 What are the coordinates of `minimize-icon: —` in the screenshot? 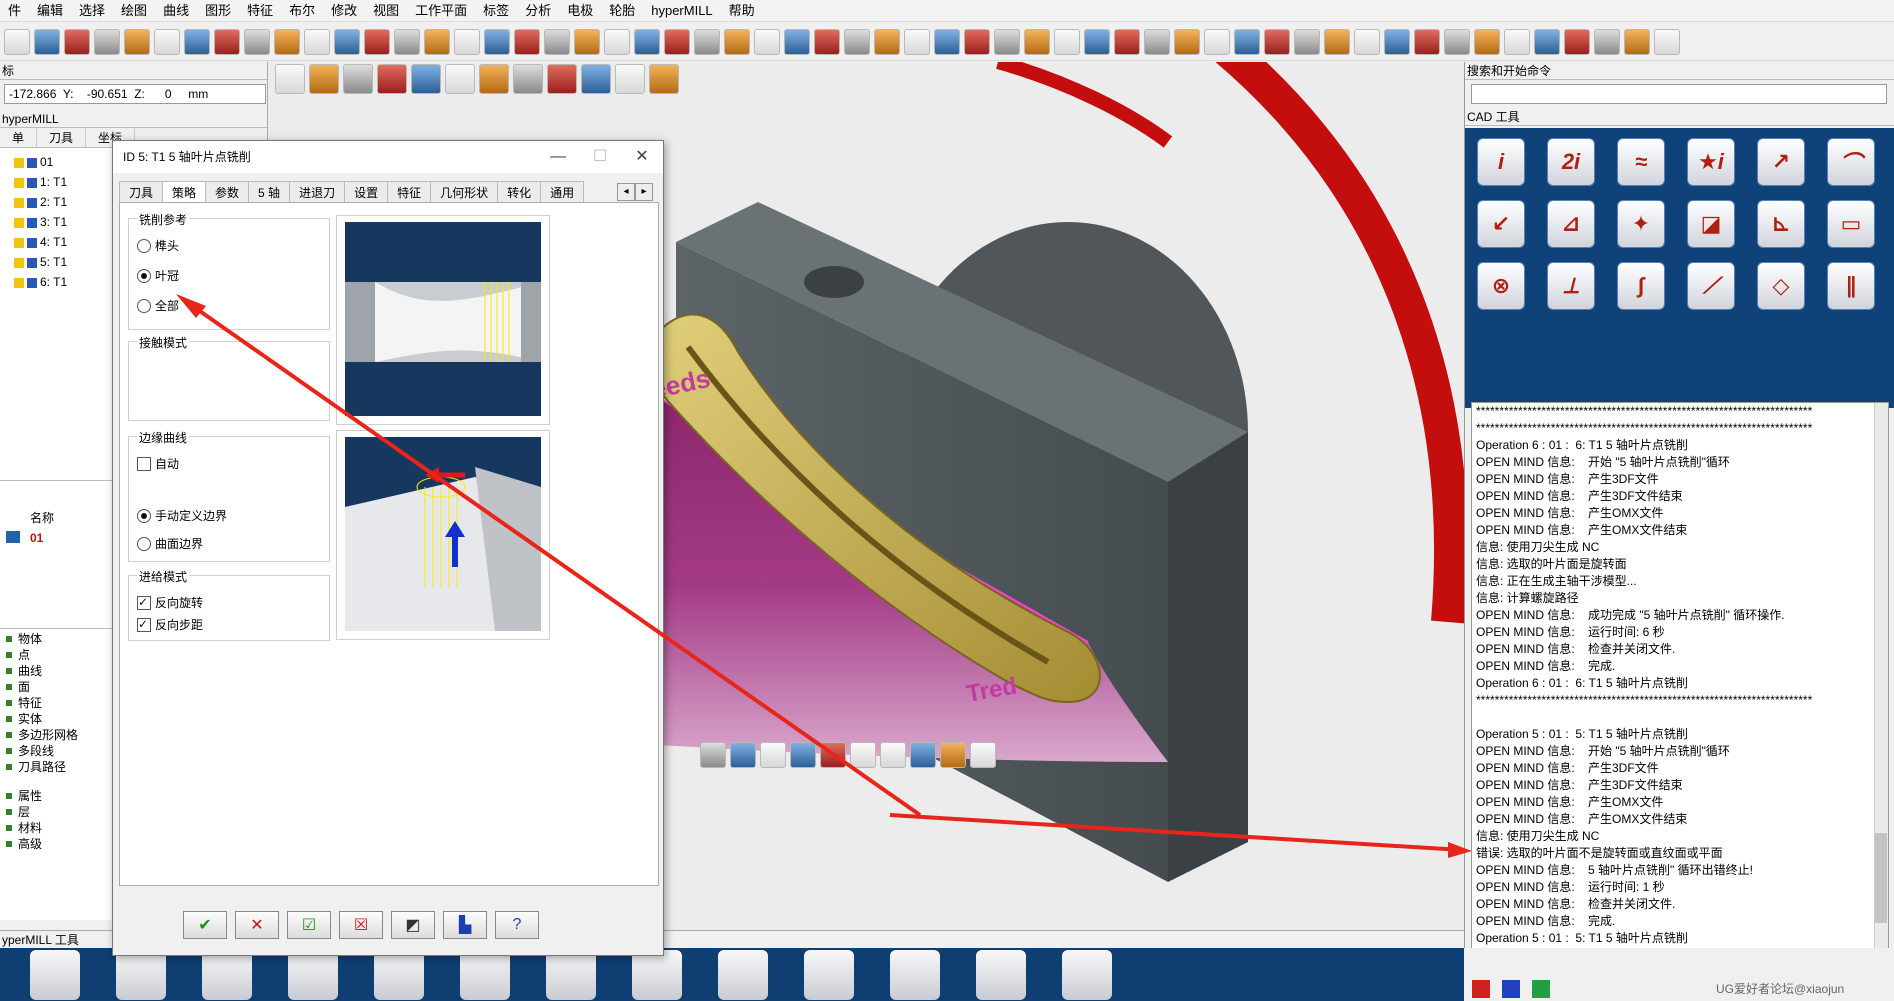 It's located at (558, 157).